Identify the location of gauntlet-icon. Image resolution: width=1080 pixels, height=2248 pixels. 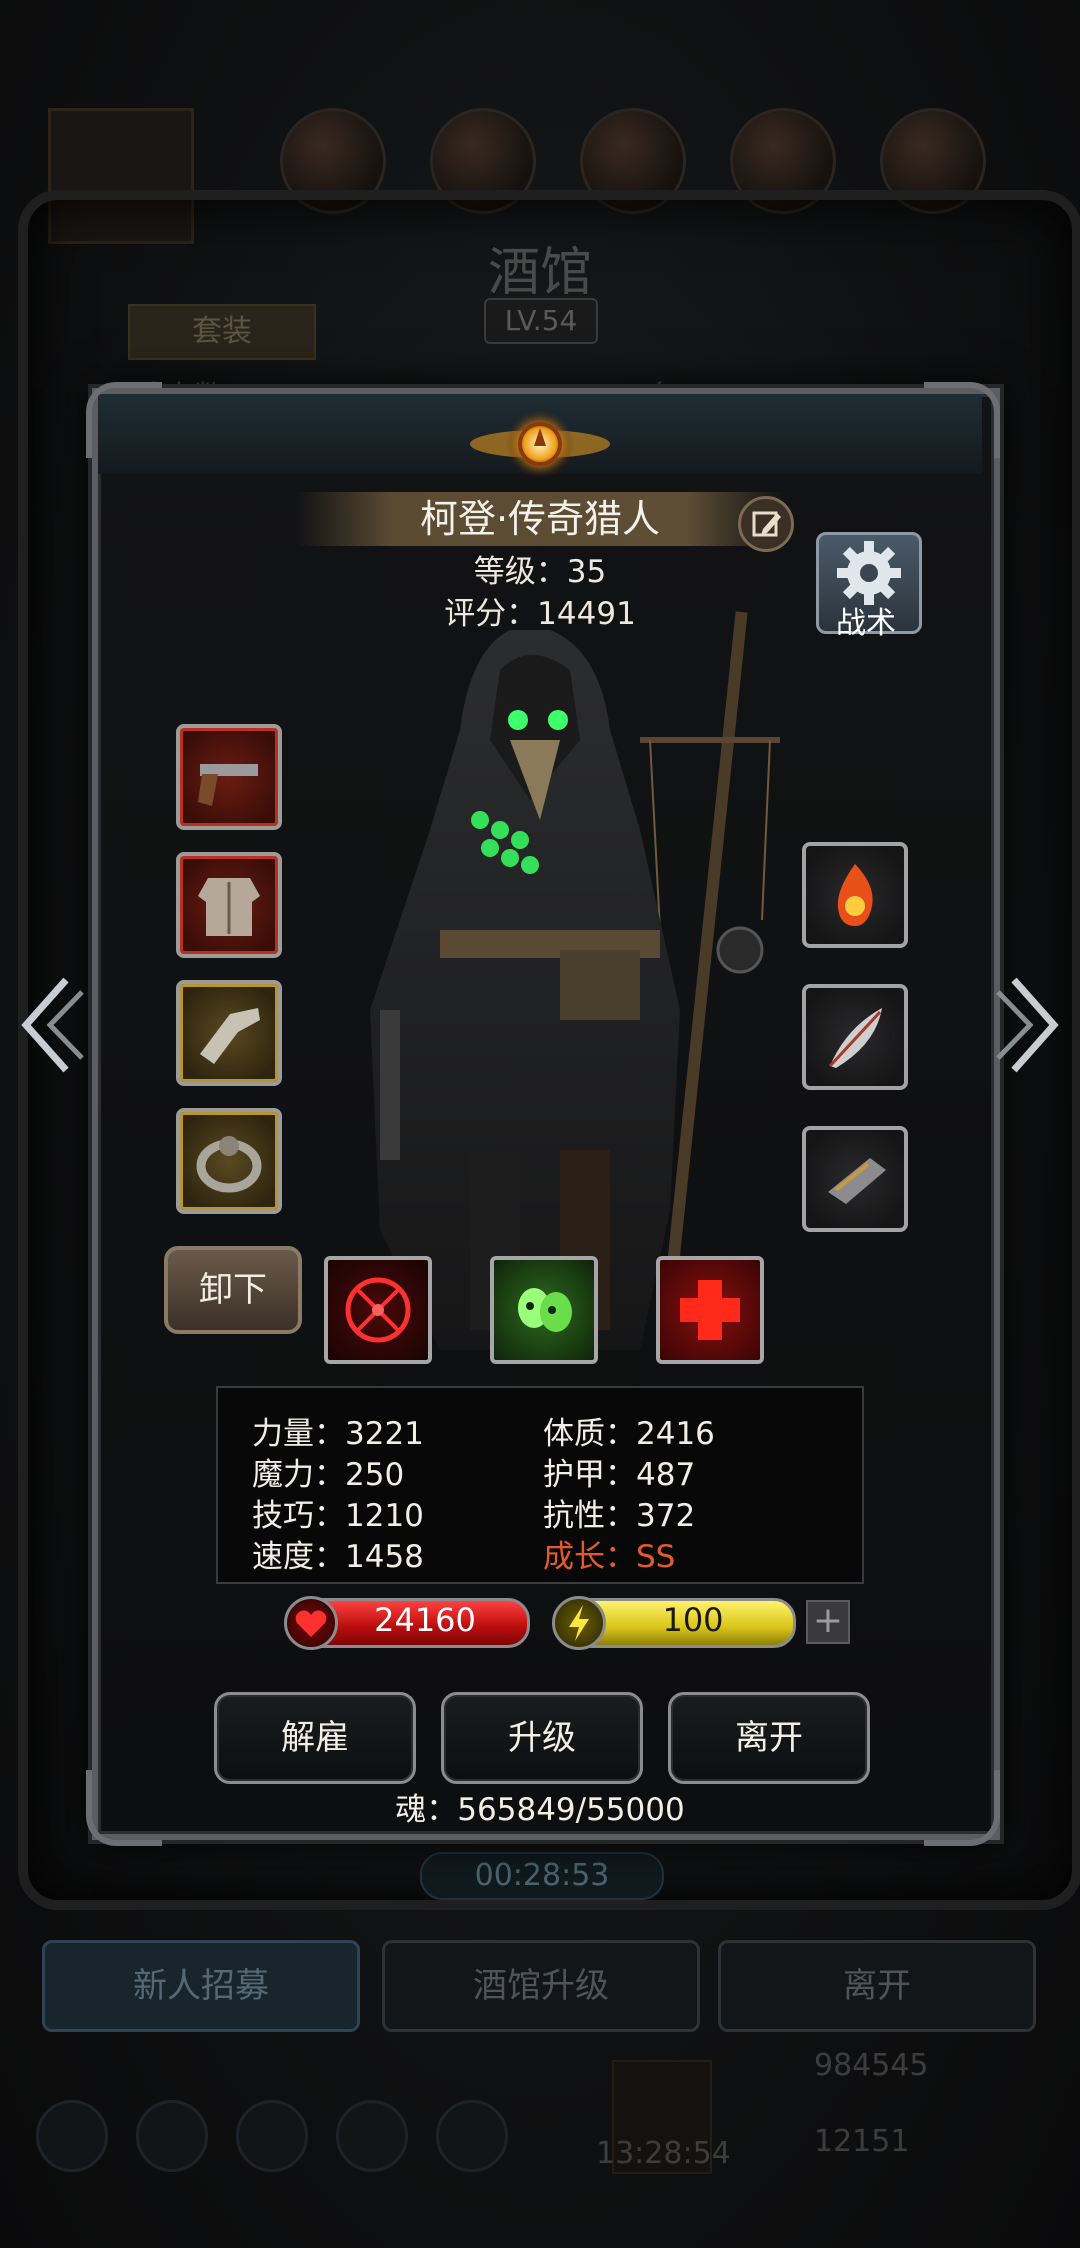
(230, 1036).